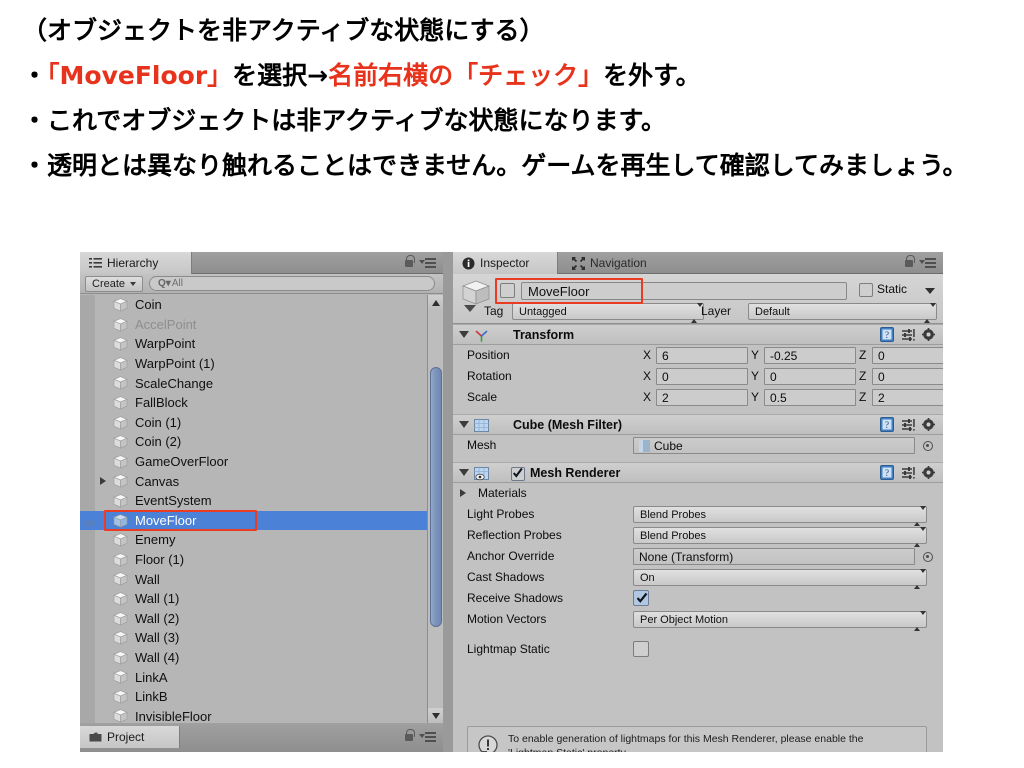 This screenshot has height=768, width=1024. What do you see at coordinates (774, 556) in the screenshot?
I see `anchor-override-object-field: None (Transform)` at bounding box center [774, 556].